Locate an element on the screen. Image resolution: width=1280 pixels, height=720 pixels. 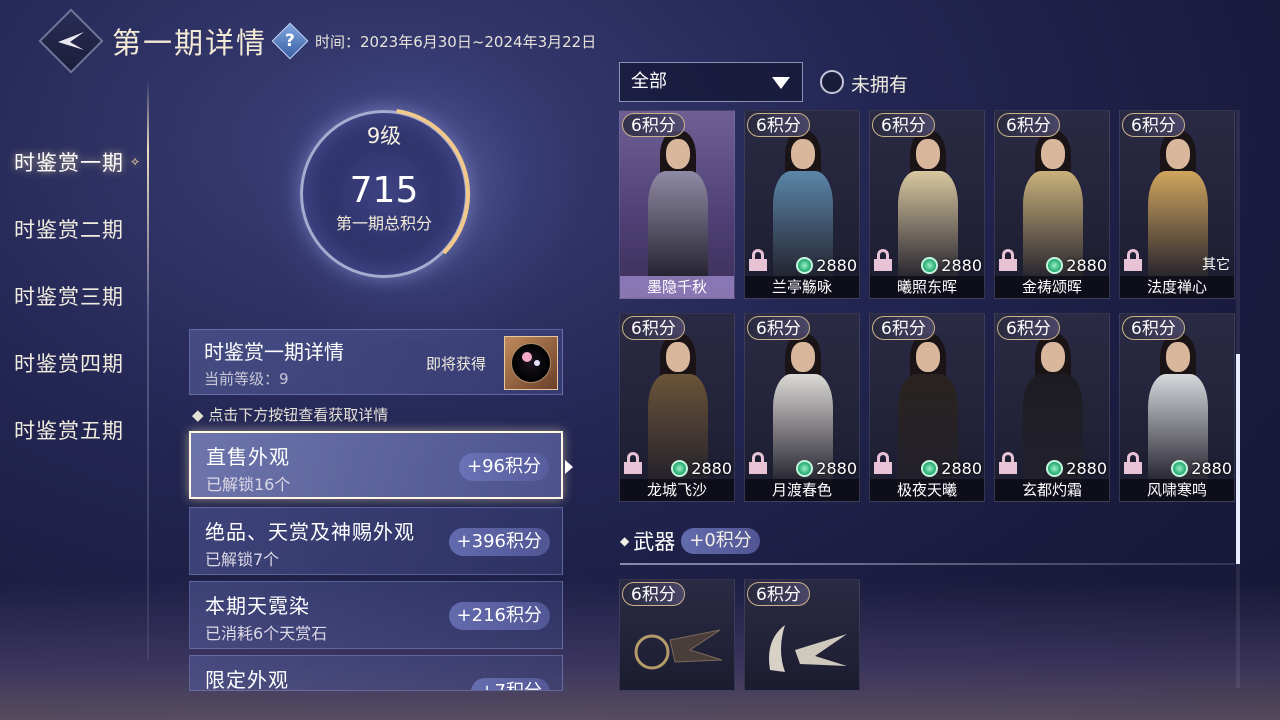
help-button: ? is located at coordinates (290, 41).